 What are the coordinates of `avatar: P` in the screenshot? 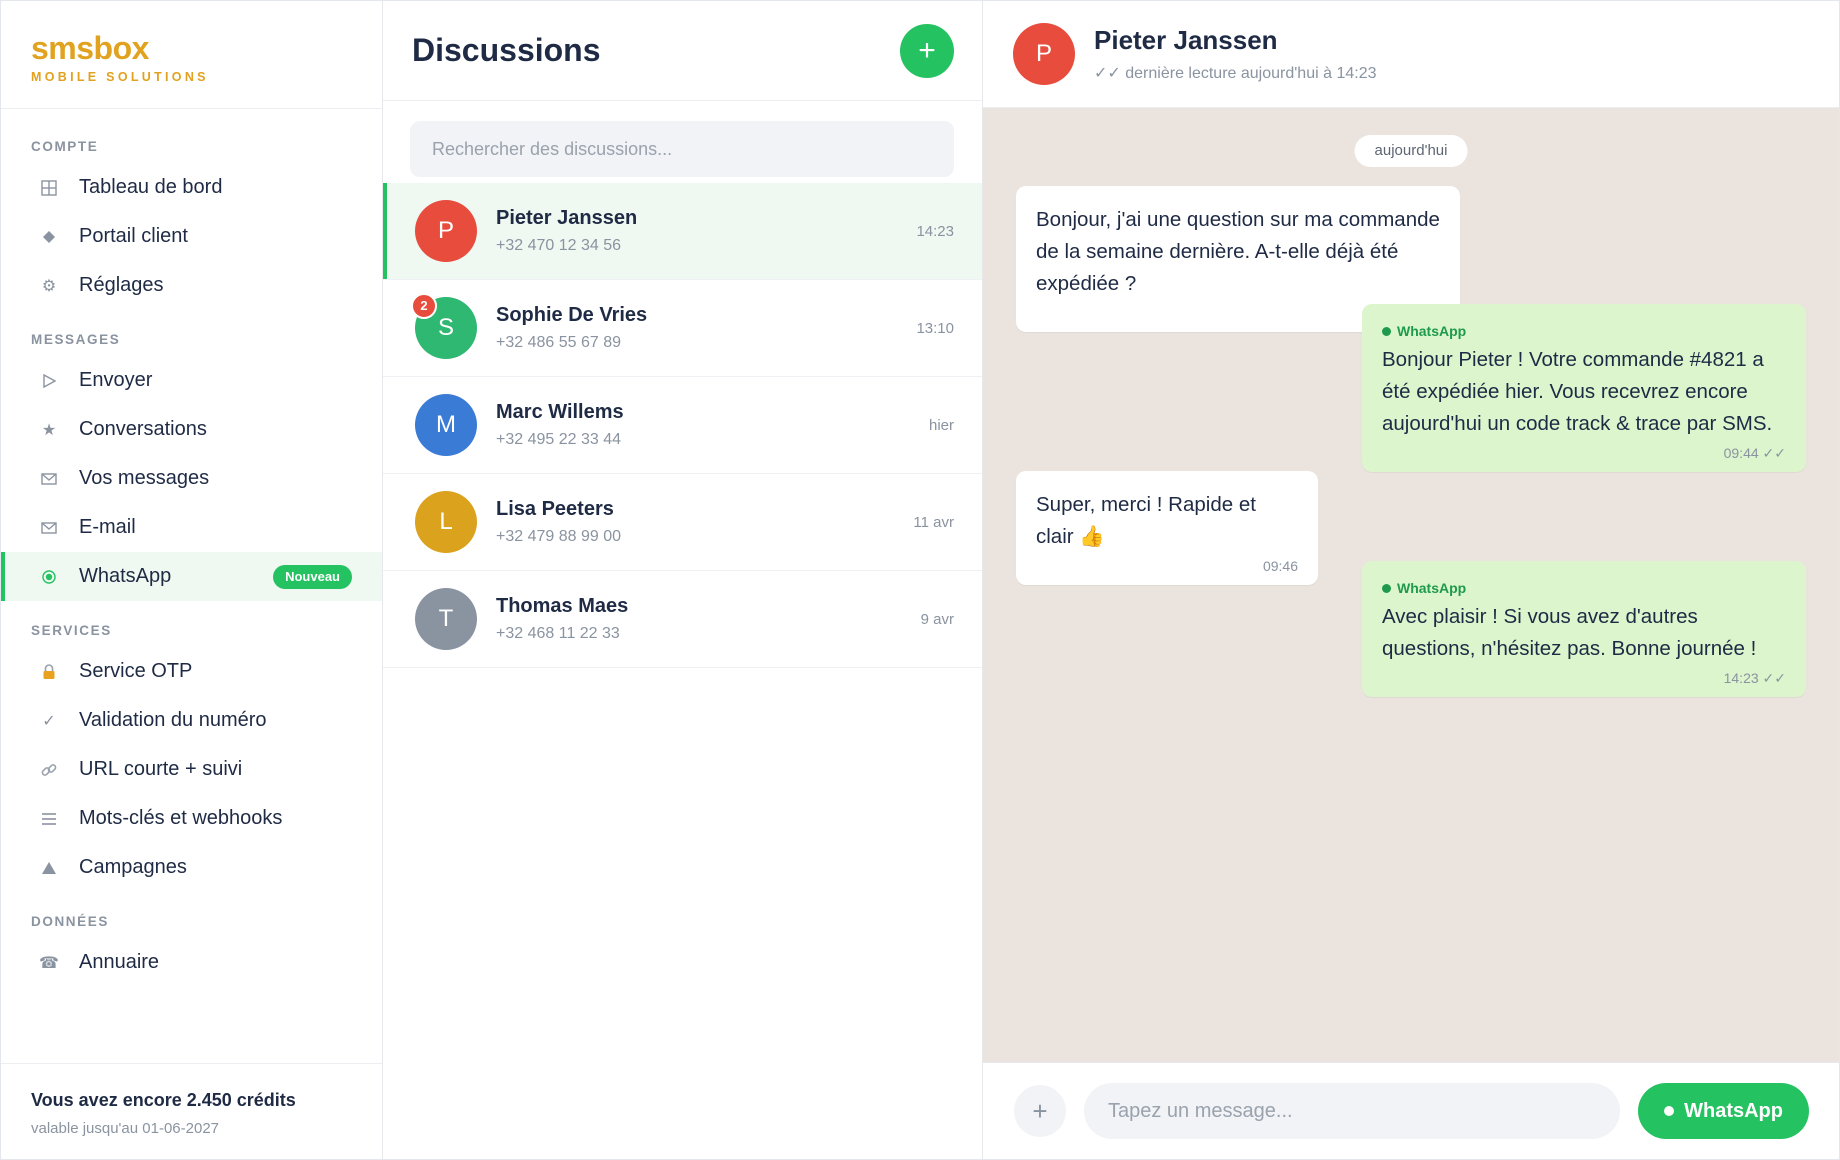 It's located at (1044, 54).